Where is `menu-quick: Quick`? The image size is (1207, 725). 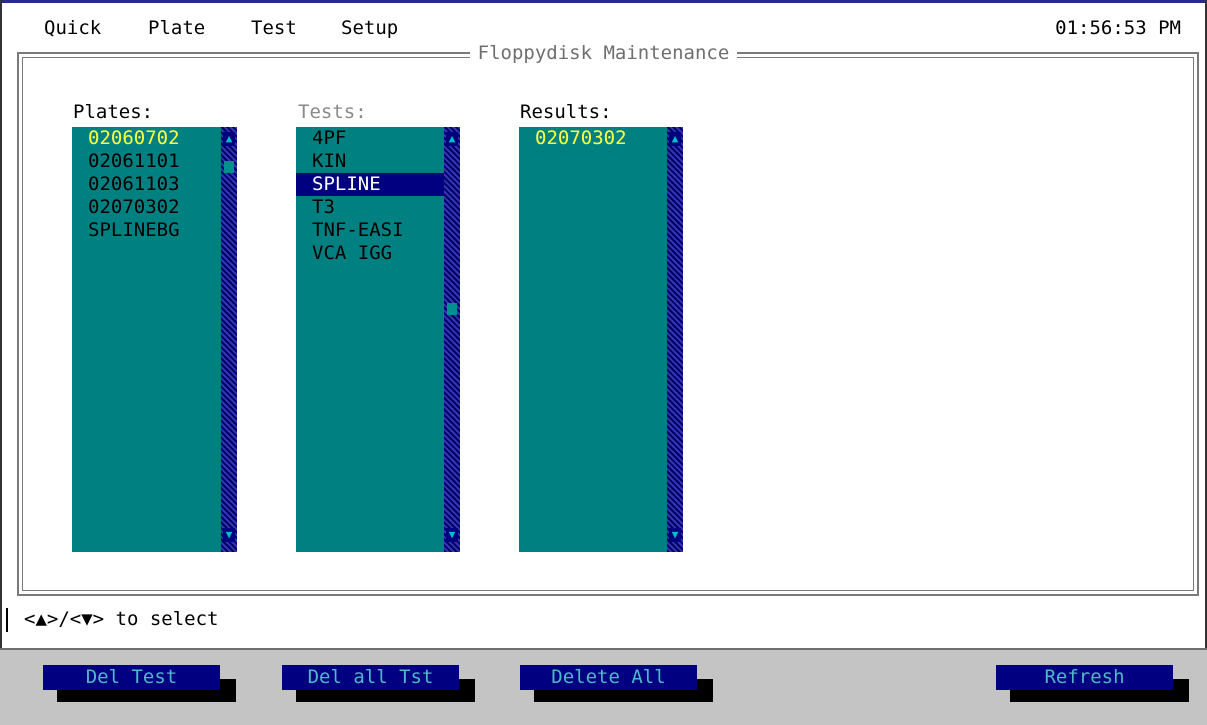
menu-quick: Quick is located at coordinates (72, 28).